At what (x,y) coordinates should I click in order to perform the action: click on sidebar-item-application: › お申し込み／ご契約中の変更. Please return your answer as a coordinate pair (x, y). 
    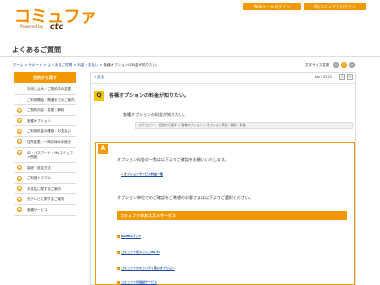
    Looking at the image, I should click on (45, 89).